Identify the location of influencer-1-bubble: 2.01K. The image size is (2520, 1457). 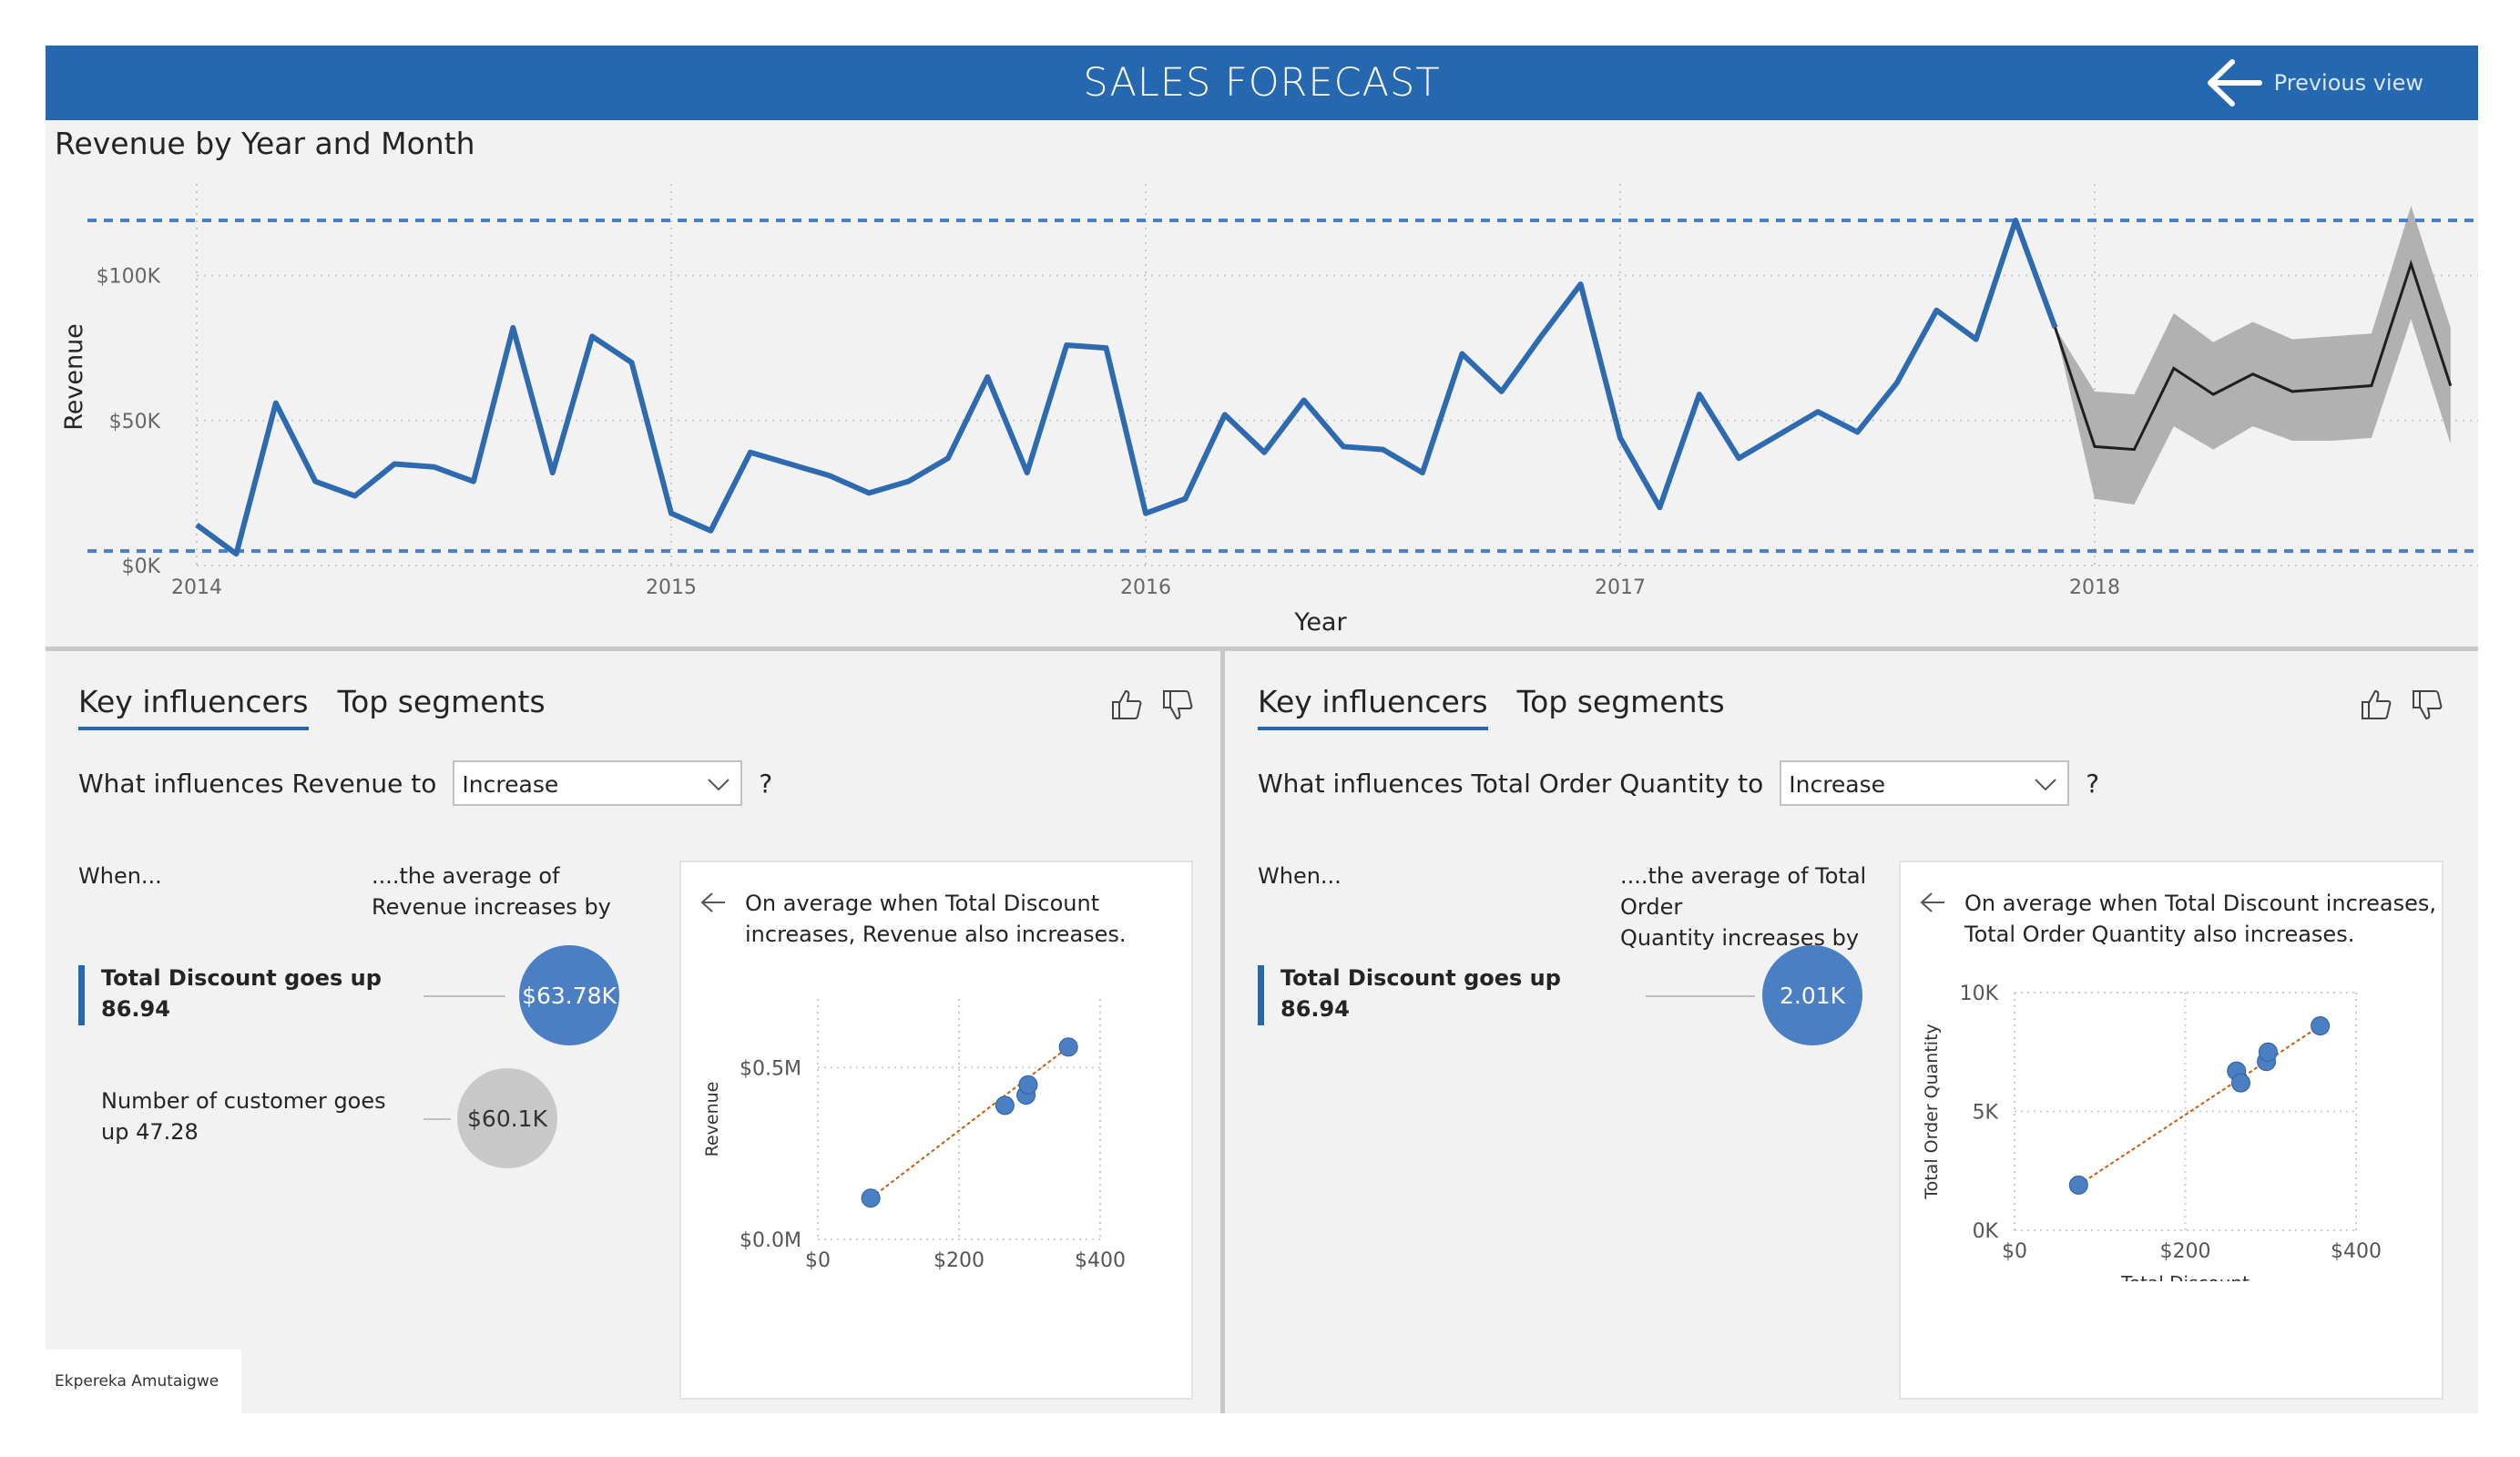
(1812, 995).